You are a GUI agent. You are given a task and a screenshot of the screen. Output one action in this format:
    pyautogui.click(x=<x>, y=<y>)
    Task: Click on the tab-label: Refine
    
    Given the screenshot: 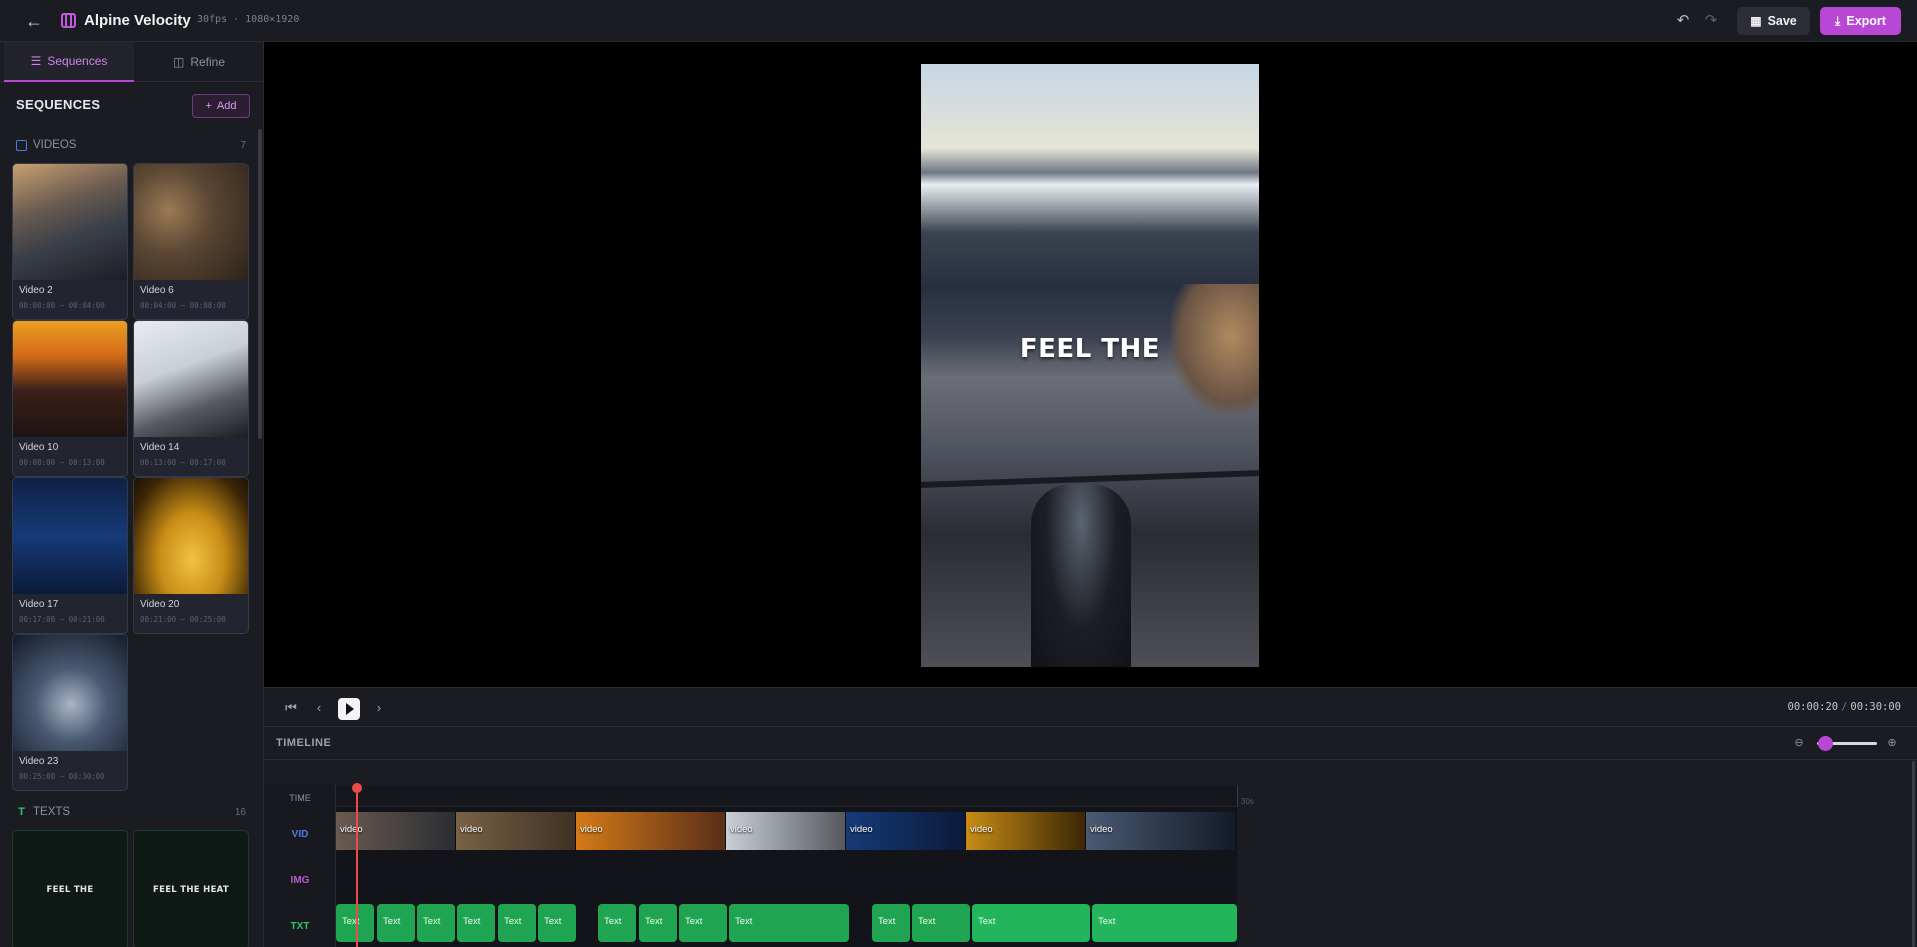 What is the action you would take?
    pyautogui.click(x=208, y=62)
    